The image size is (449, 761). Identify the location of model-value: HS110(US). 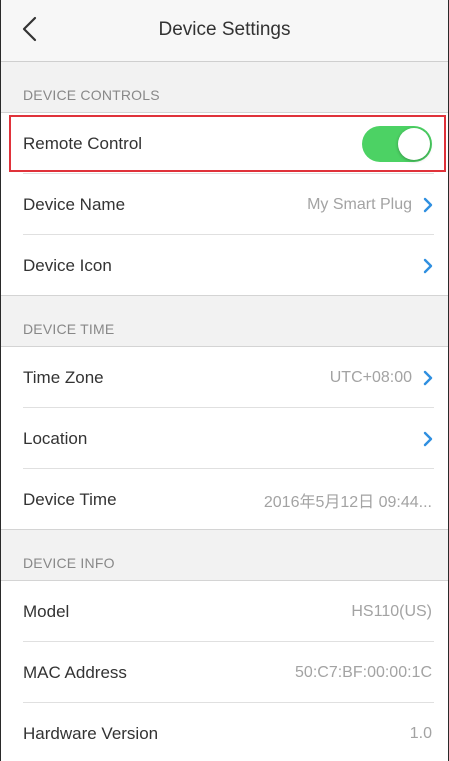
(391, 611).